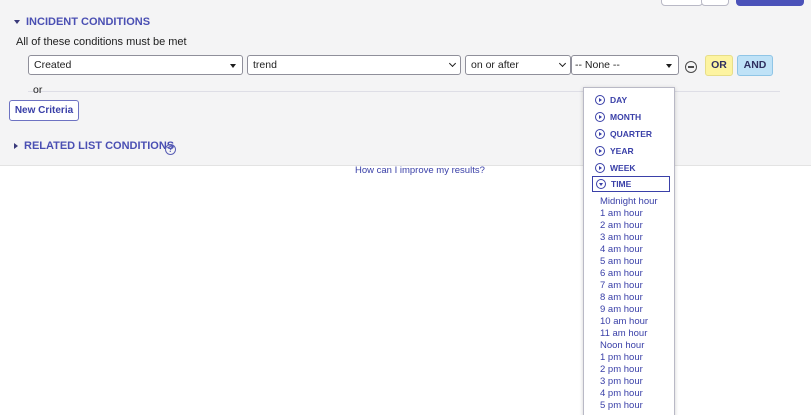 This screenshot has height=415, width=811. I want to click on time-option: 6 am hour, so click(621, 273).